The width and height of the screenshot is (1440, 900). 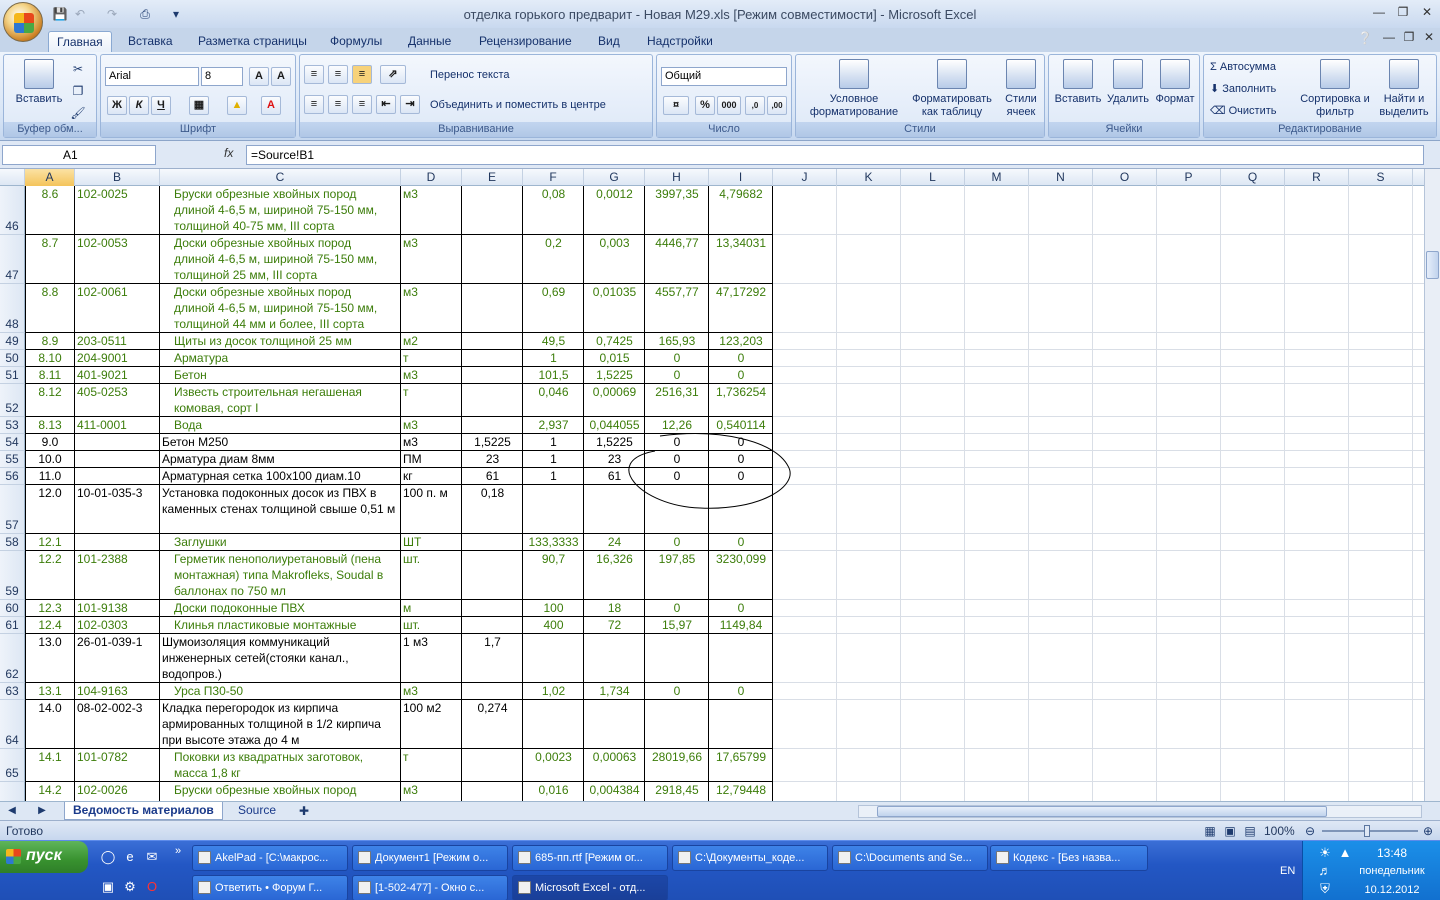 What do you see at coordinates (614, 724) in the screenshot?
I see `cell-G` at bounding box center [614, 724].